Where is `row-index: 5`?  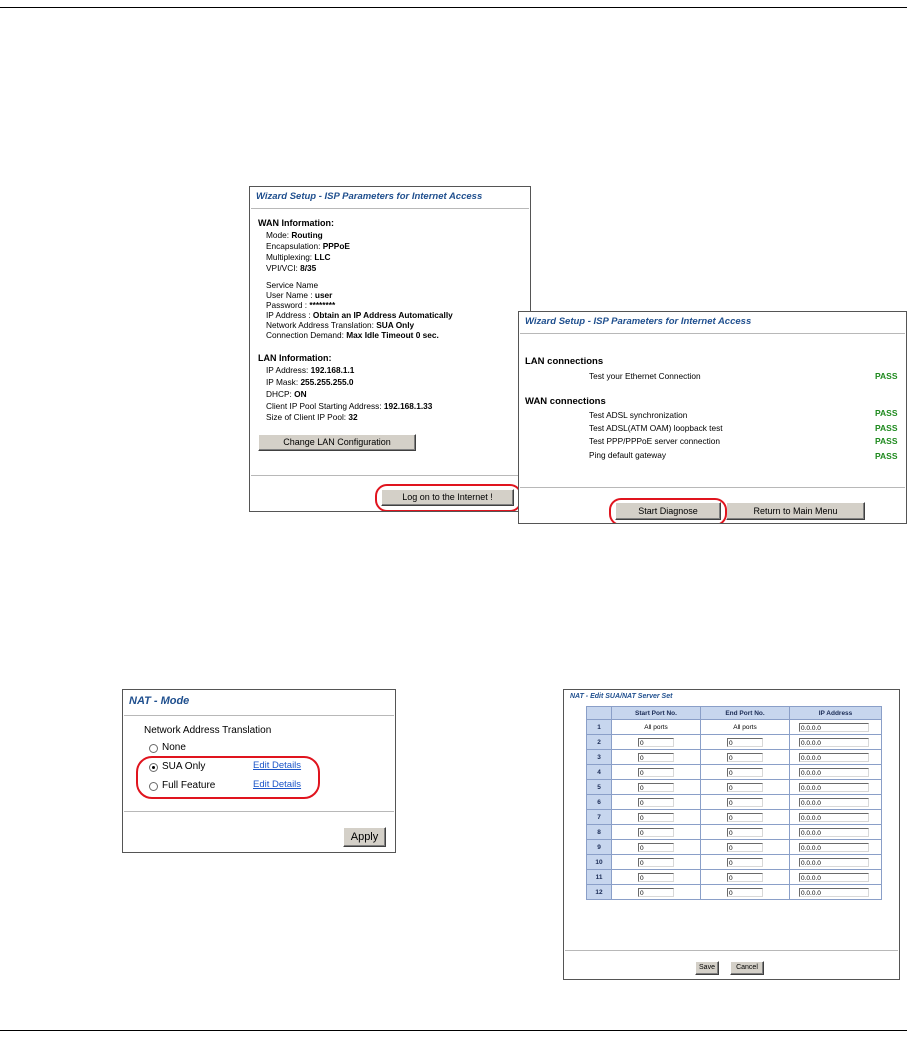 row-index: 5 is located at coordinates (599, 787).